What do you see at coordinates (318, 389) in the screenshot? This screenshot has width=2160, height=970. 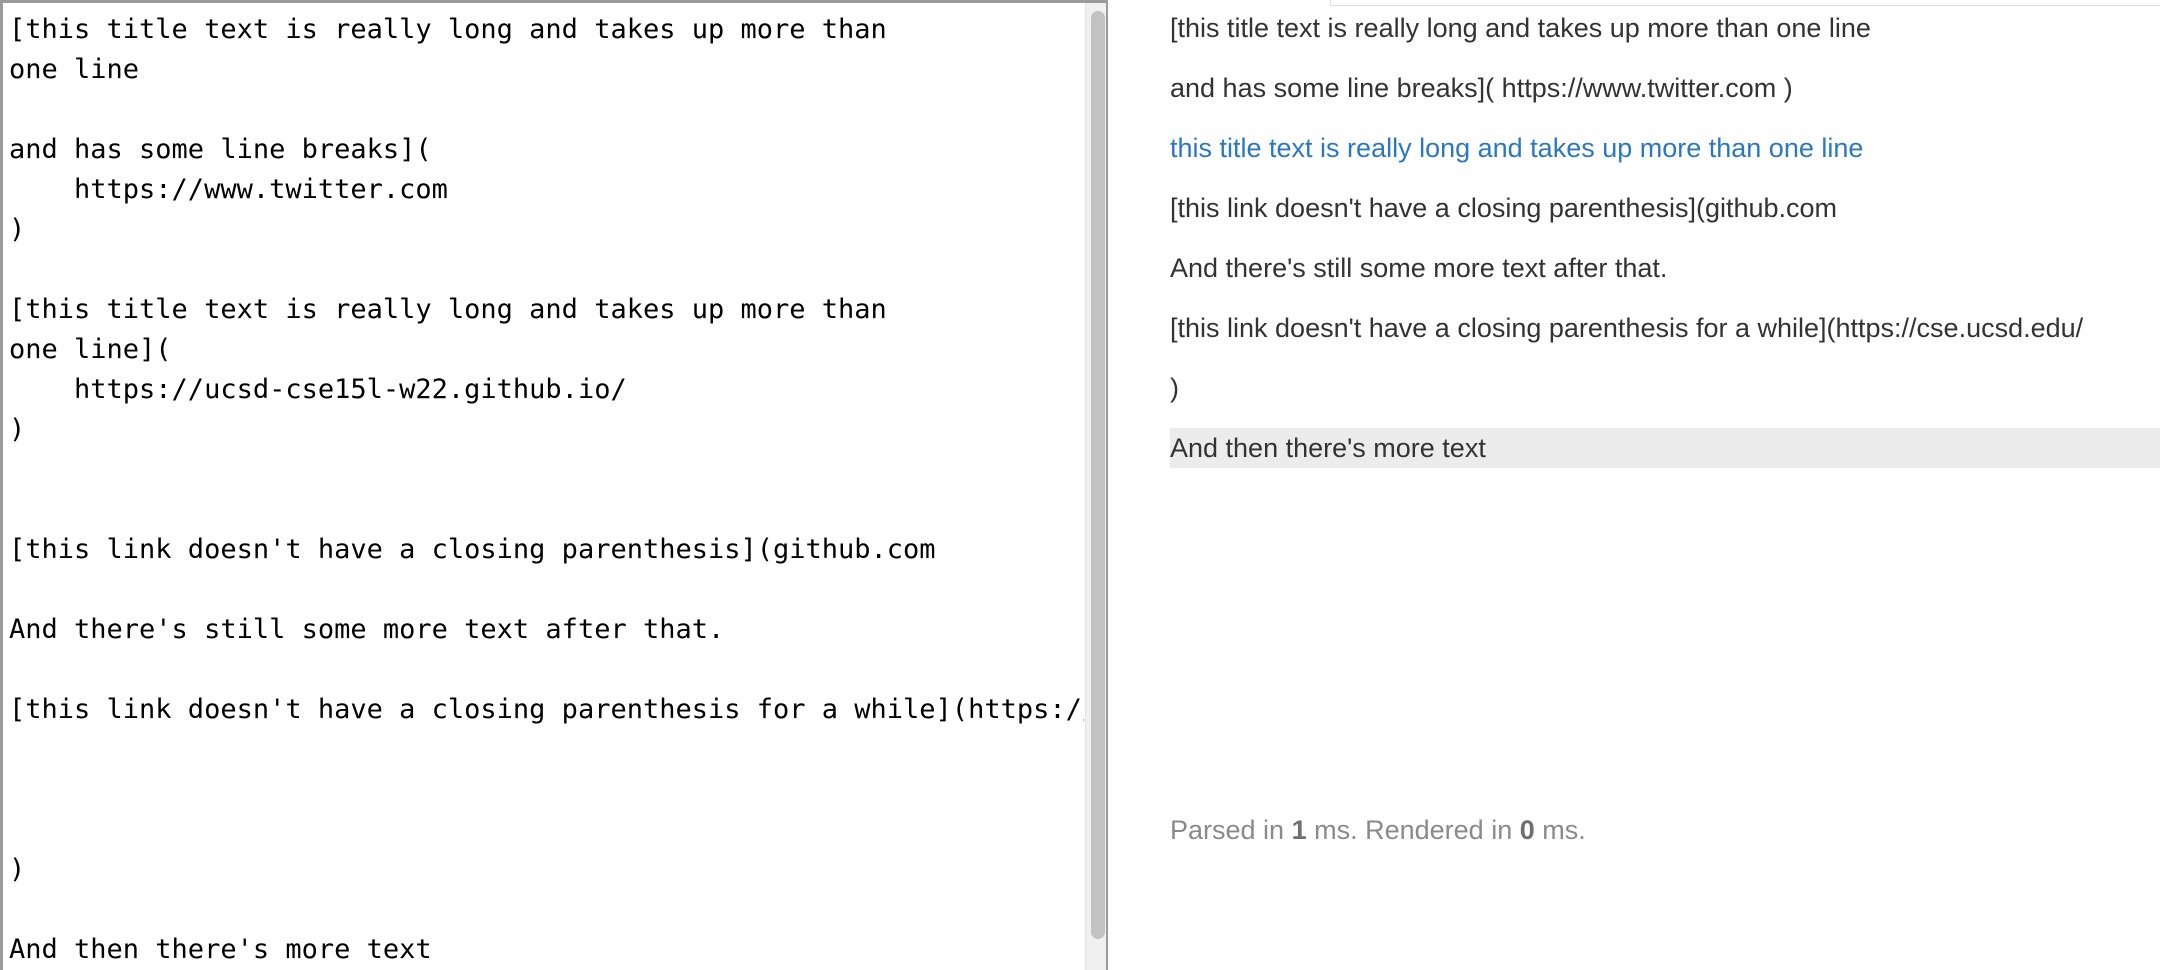 I see `editor-line: https://ucsd-cse15l-w22.github.io/` at bounding box center [318, 389].